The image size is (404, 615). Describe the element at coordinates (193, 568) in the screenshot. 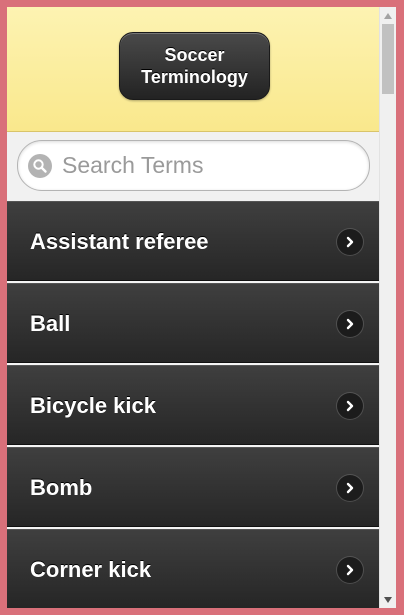

I see `list-item: Corner kick` at that location.